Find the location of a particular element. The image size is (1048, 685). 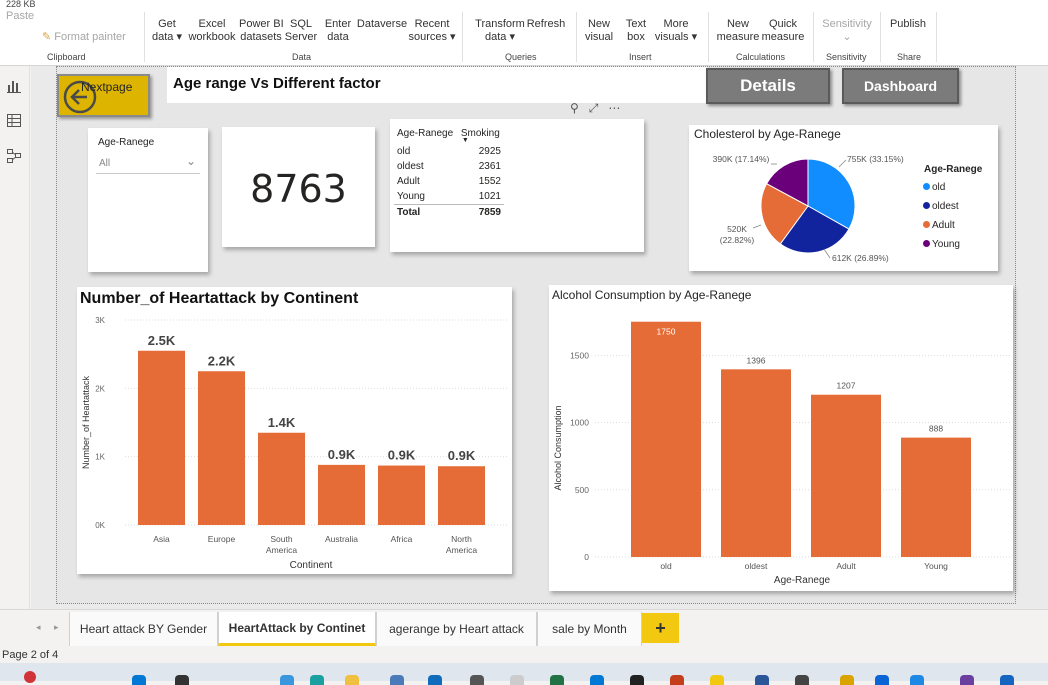

dashboard-button: Dashboard is located at coordinates (900, 86).